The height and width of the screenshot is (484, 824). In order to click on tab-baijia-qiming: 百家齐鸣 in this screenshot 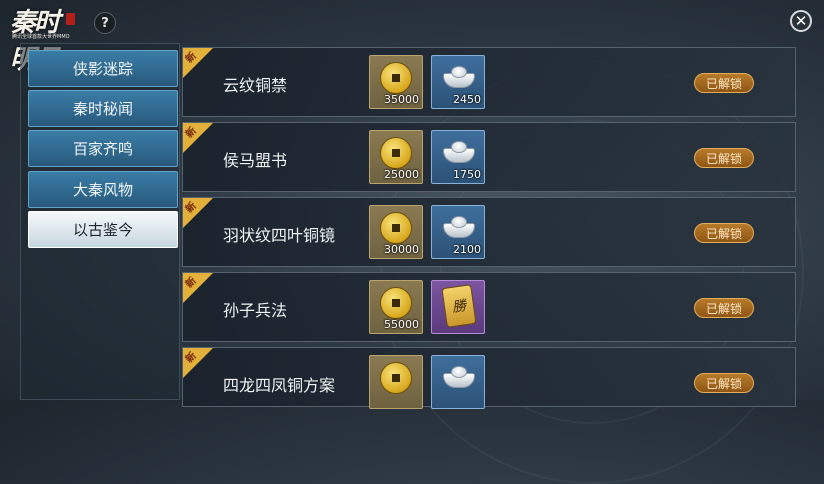, I will do `click(103, 148)`.